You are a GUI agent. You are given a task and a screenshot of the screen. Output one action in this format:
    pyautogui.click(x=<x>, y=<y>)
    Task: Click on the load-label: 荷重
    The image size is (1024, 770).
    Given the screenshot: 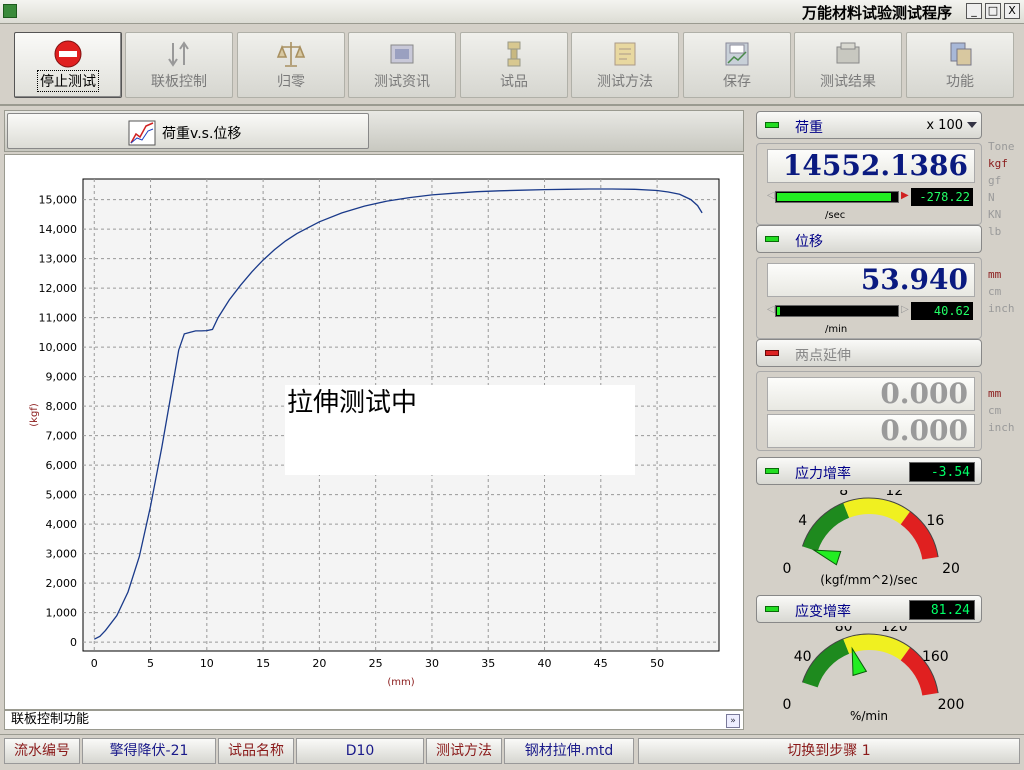 What is the action you would take?
    pyautogui.click(x=809, y=128)
    